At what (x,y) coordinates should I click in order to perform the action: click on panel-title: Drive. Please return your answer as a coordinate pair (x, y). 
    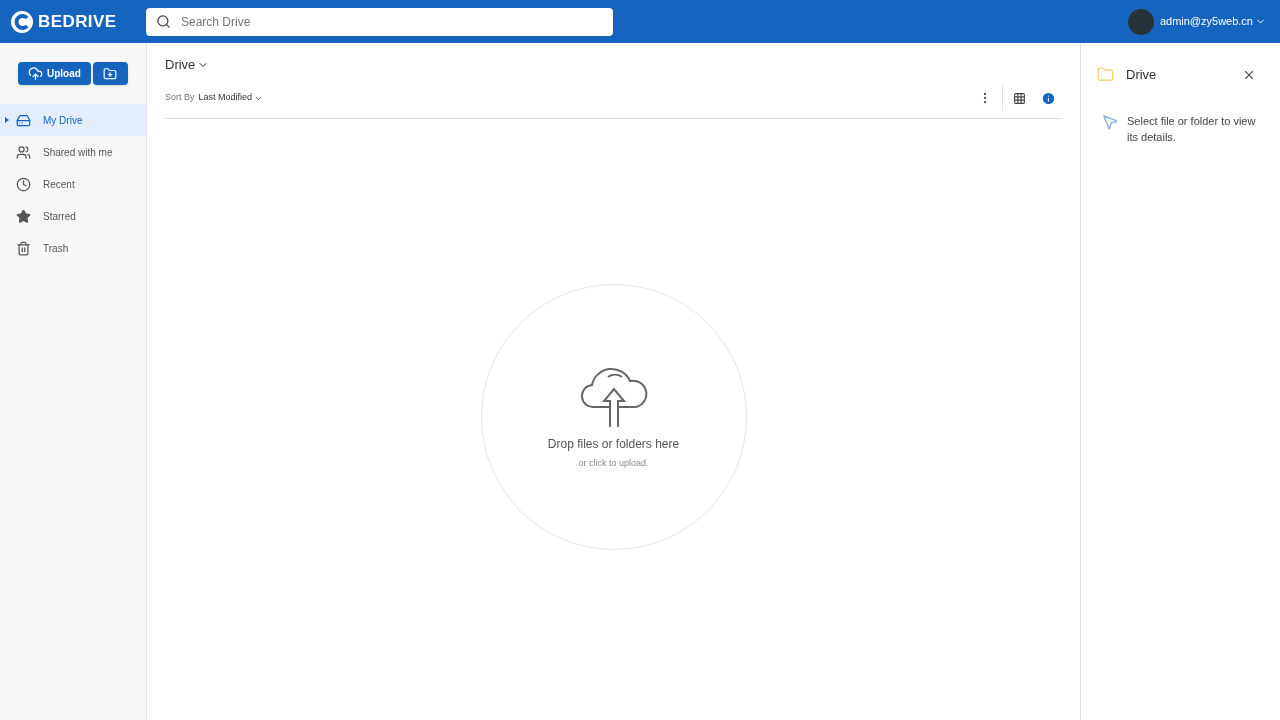
    Looking at the image, I should click on (1142, 75).